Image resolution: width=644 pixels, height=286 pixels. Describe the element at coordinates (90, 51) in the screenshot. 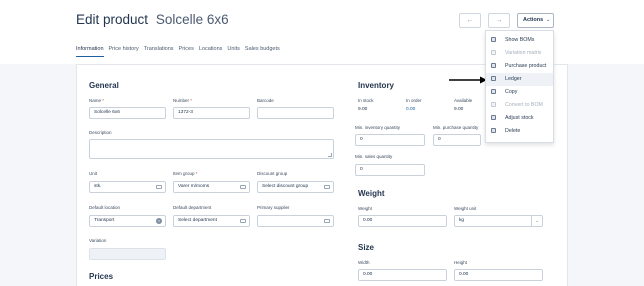

I see `tab-information: Information` at that location.